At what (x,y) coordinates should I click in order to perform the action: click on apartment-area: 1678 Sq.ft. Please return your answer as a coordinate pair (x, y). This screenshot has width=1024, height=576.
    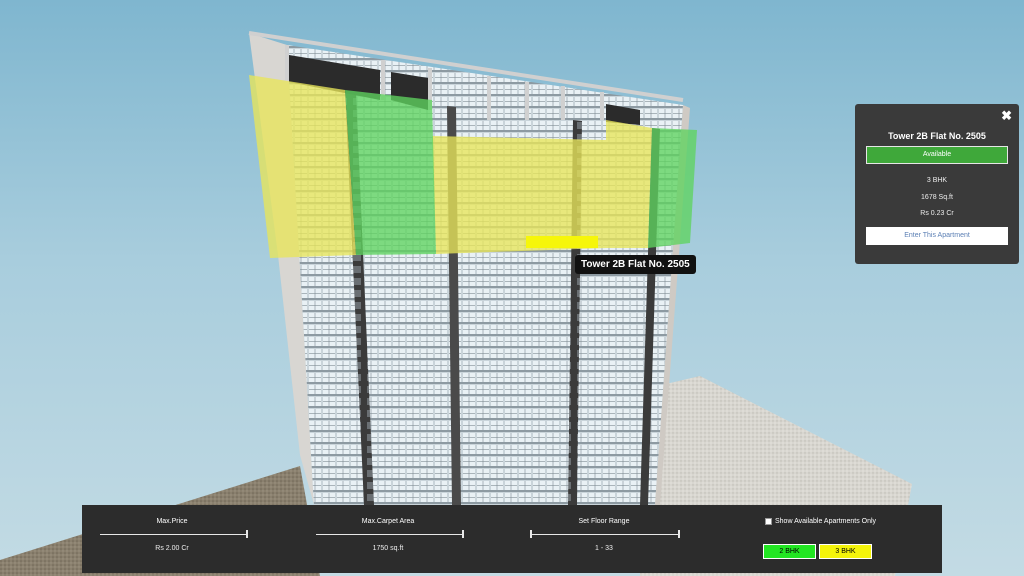
    Looking at the image, I should click on (937, 197).